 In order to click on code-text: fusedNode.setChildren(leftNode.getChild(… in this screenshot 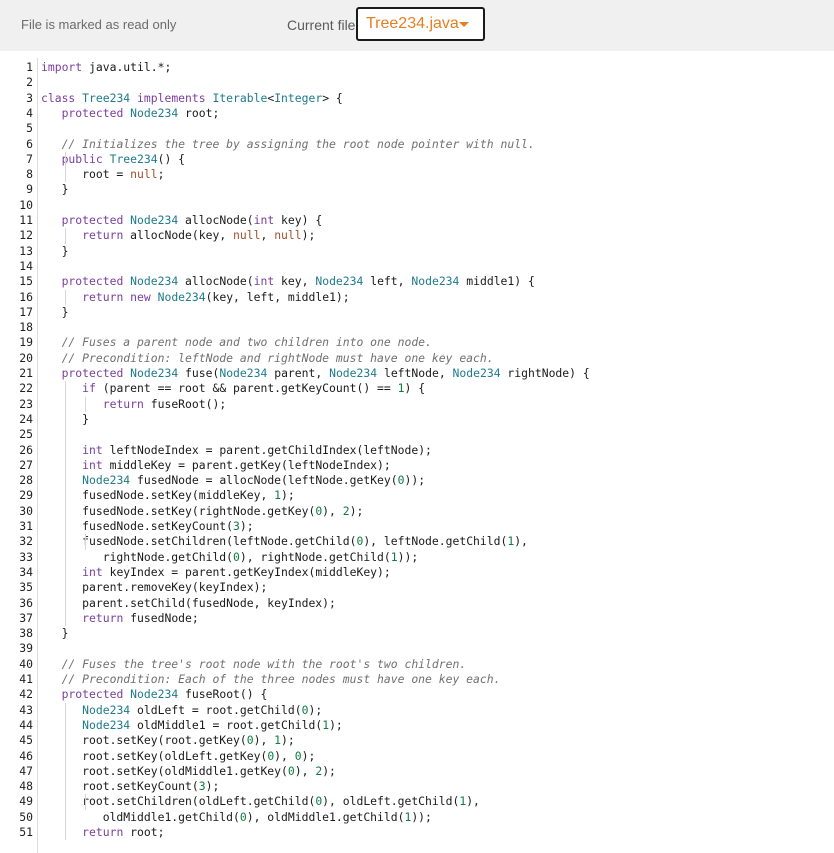, I will do `click(284, 541)`.